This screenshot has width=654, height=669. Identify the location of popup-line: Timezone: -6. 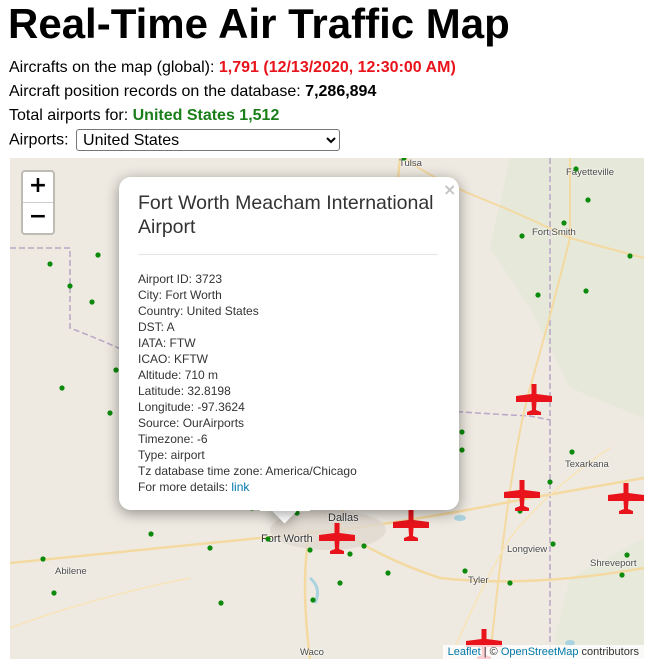
(173, 439).